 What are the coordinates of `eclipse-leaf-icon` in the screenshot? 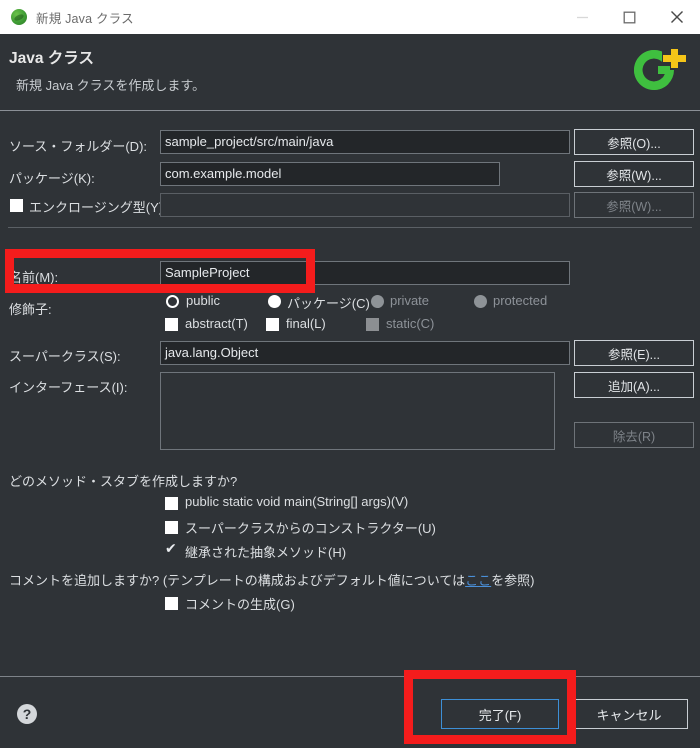 It's located at (19, 17).